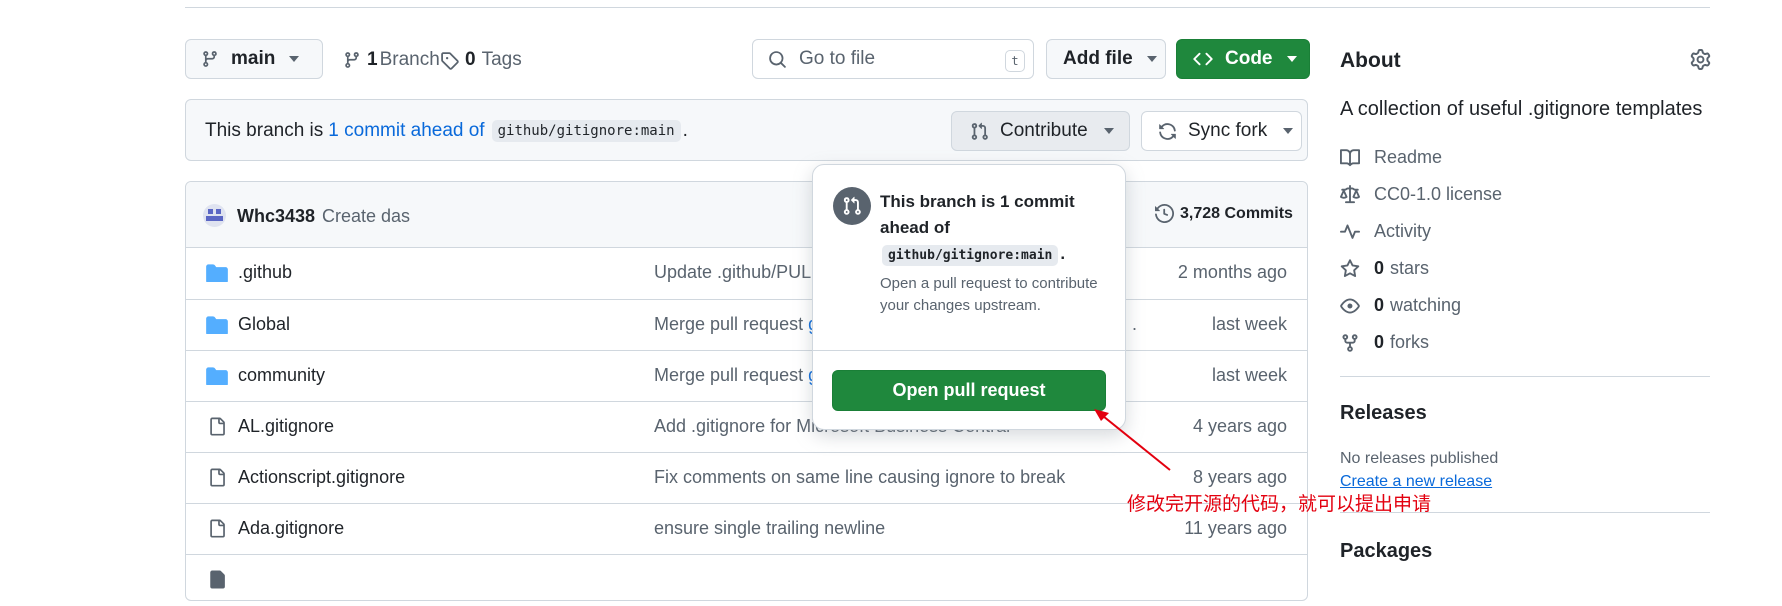 Image resolution: width=1782 pixels, height=606 pixels. I want to click on code-button: Code, so click(1243, 59).